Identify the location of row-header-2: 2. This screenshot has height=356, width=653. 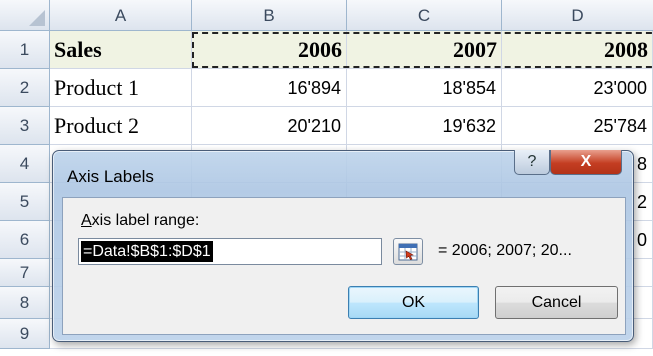
(25, 88).